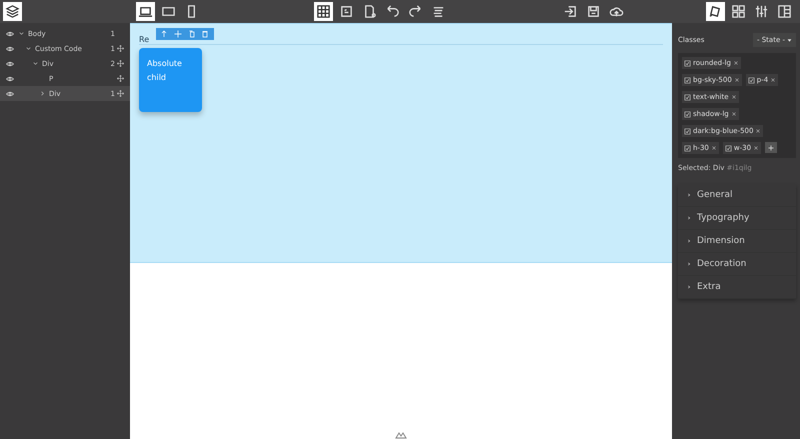 This screenshot has height=439, width=800. Describe the element at coordinates (737, 287) in the screenshot. I see `section-header: Extra` at that location.